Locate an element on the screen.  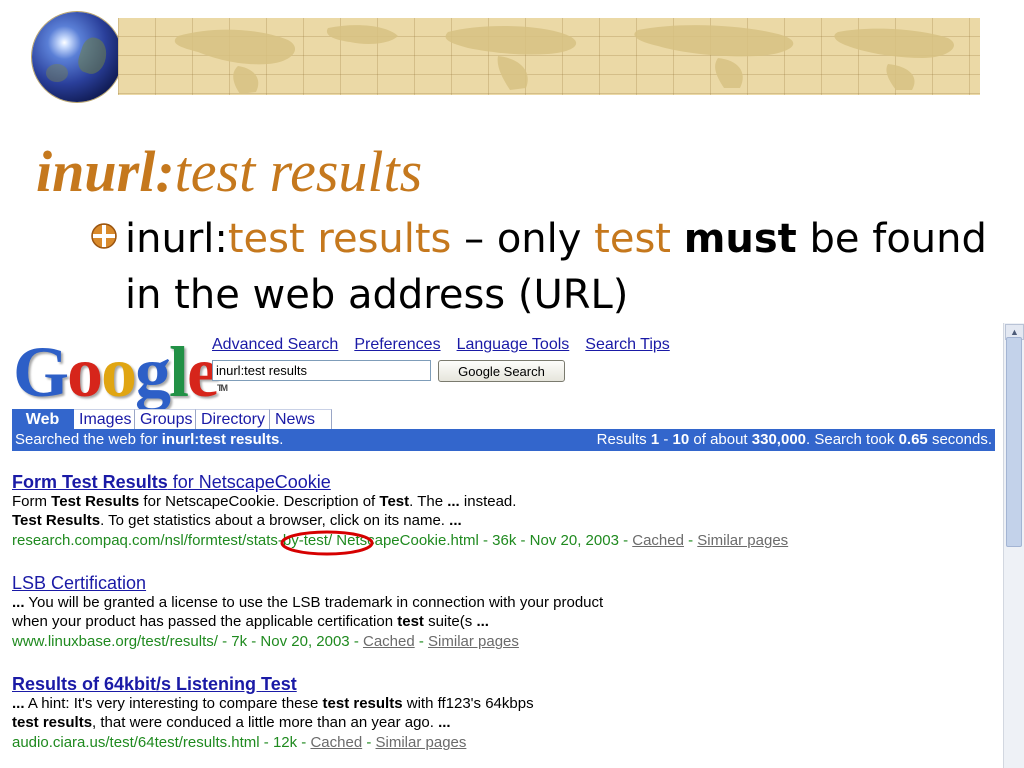
searched-for-text: Searched the web for inurl:test results. is located at coordinates (149, 439).